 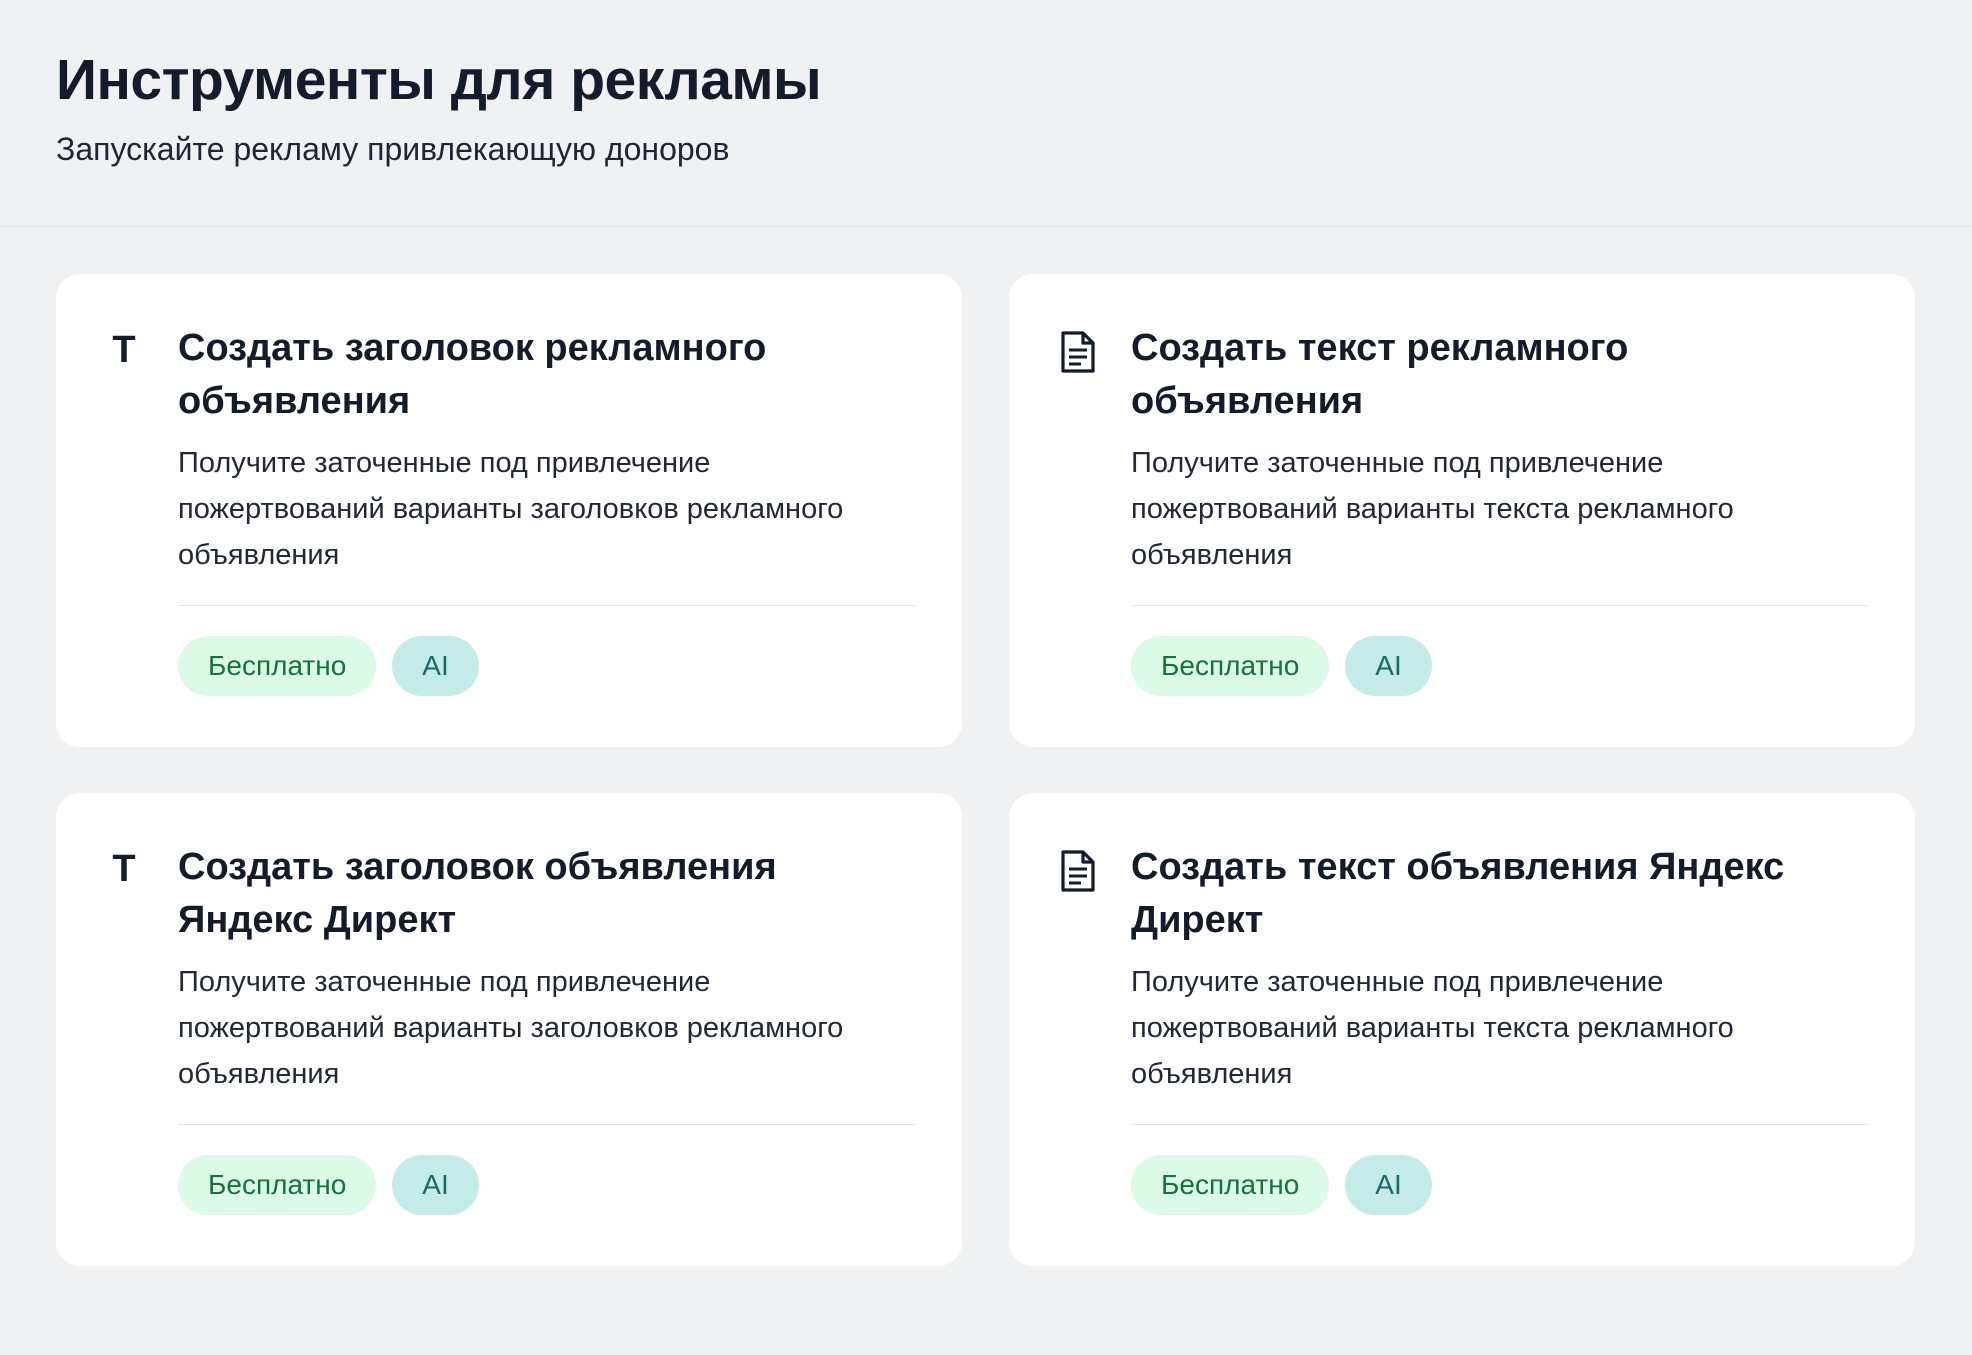 I want to click on page-title: Инструменты для рекламы, so click(x=439, y=80).